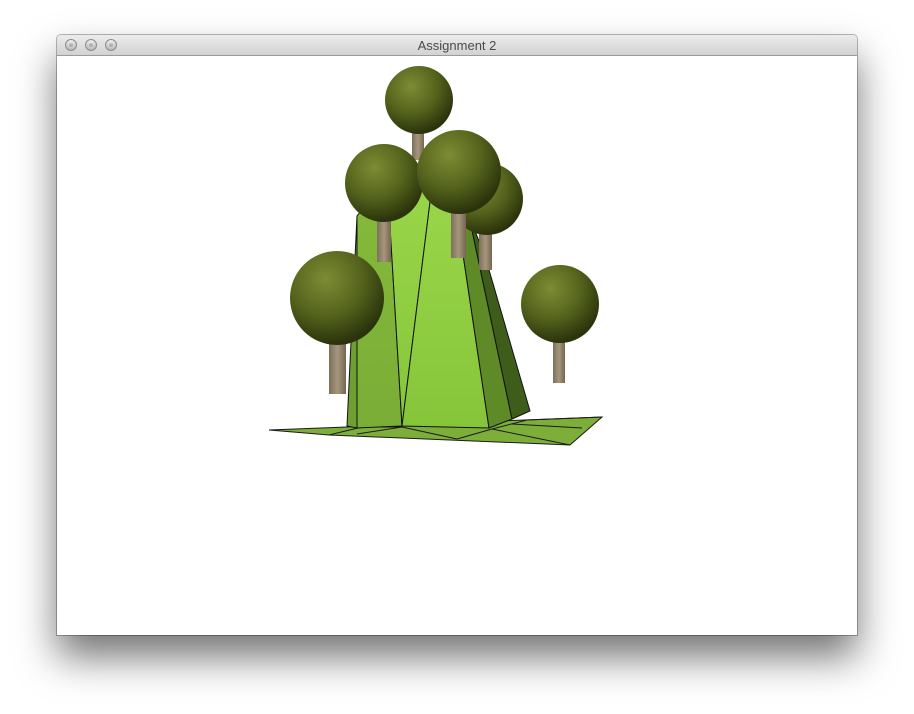 This screenshot has width=914, height=714. I want to click on title-bar: Assignment 2, so click(457, 45).